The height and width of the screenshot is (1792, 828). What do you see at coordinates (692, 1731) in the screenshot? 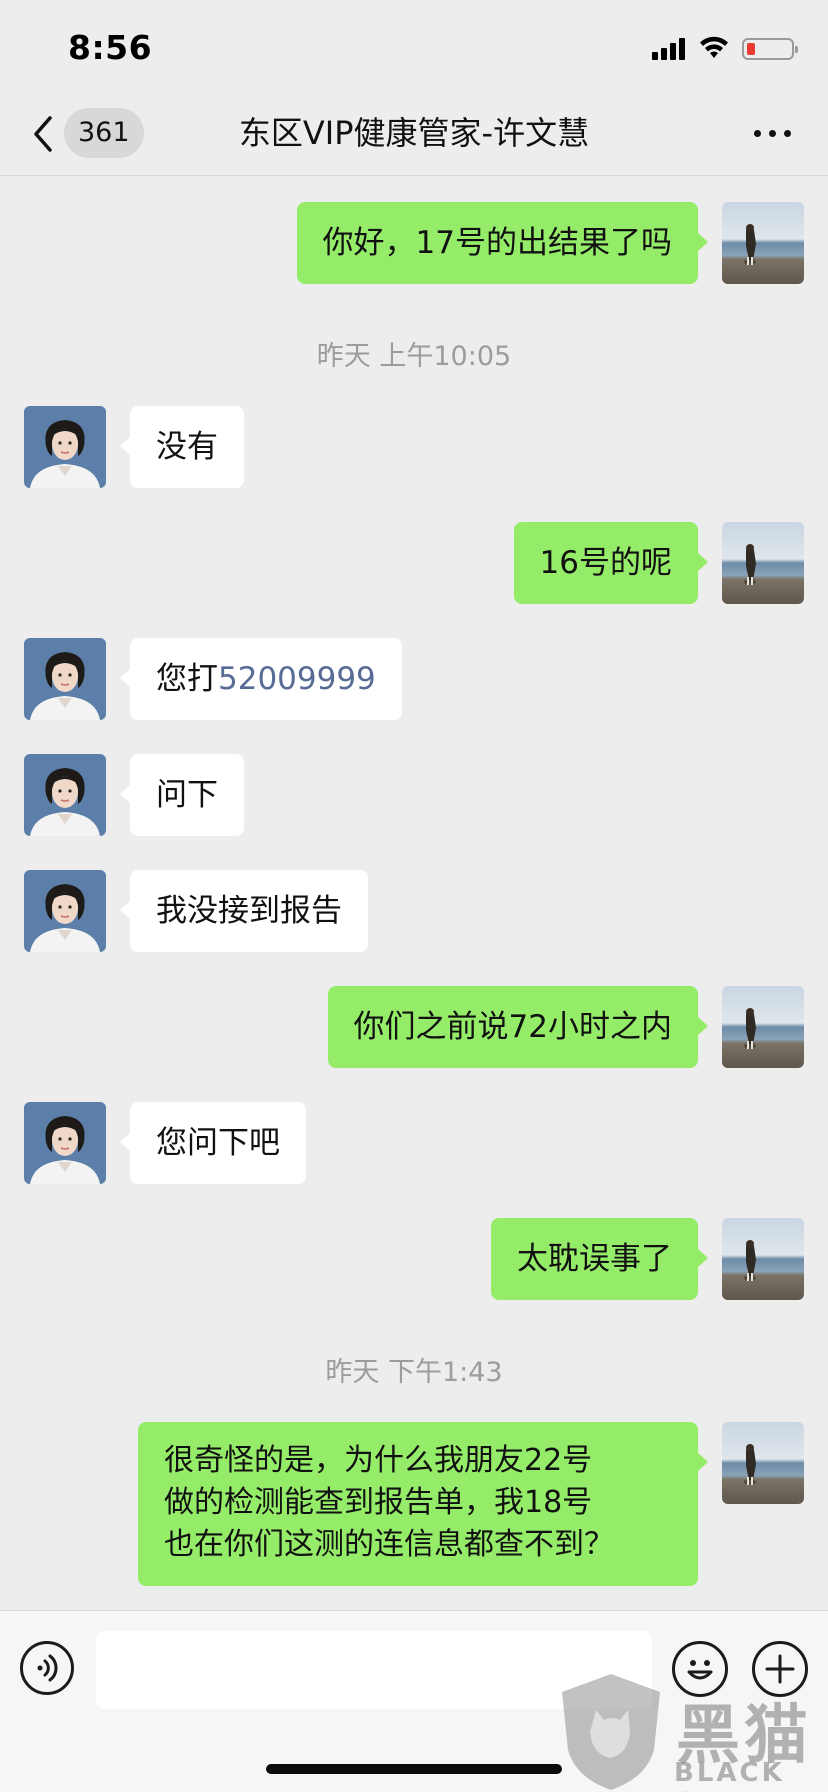
I see `black-cat-watermark: 黑猫 BLACK CAT` at bounding box center [692, 1731].